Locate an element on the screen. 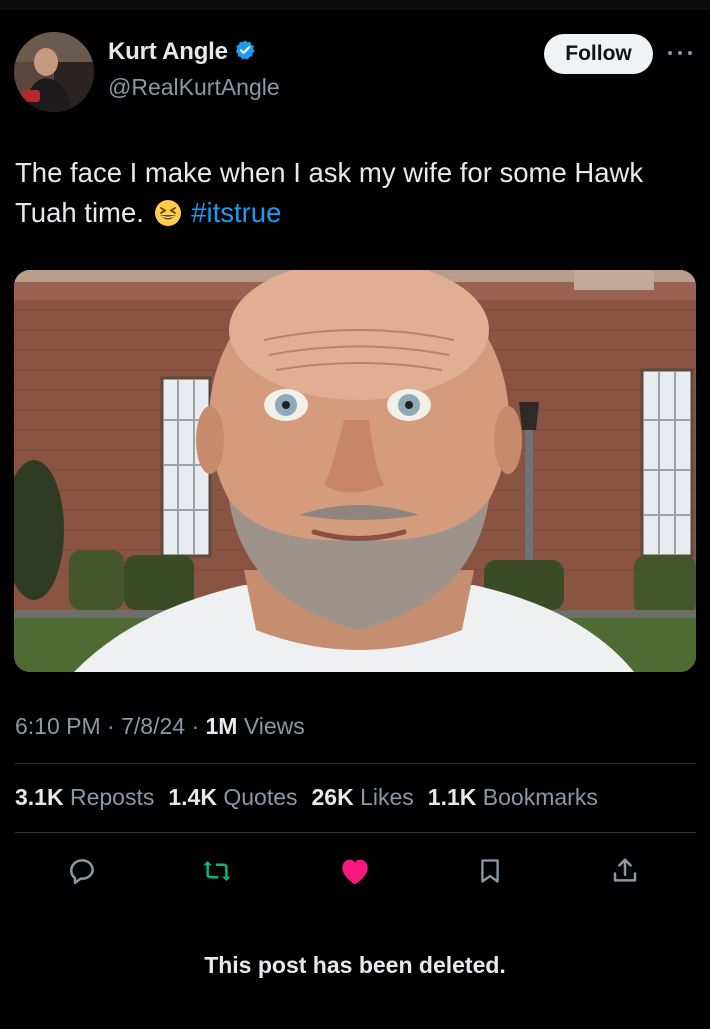 Image resolution: width=710 pixels, height=1029 pixels. author-handle: @RealKurtAngle is located at coordinates (194, 87).